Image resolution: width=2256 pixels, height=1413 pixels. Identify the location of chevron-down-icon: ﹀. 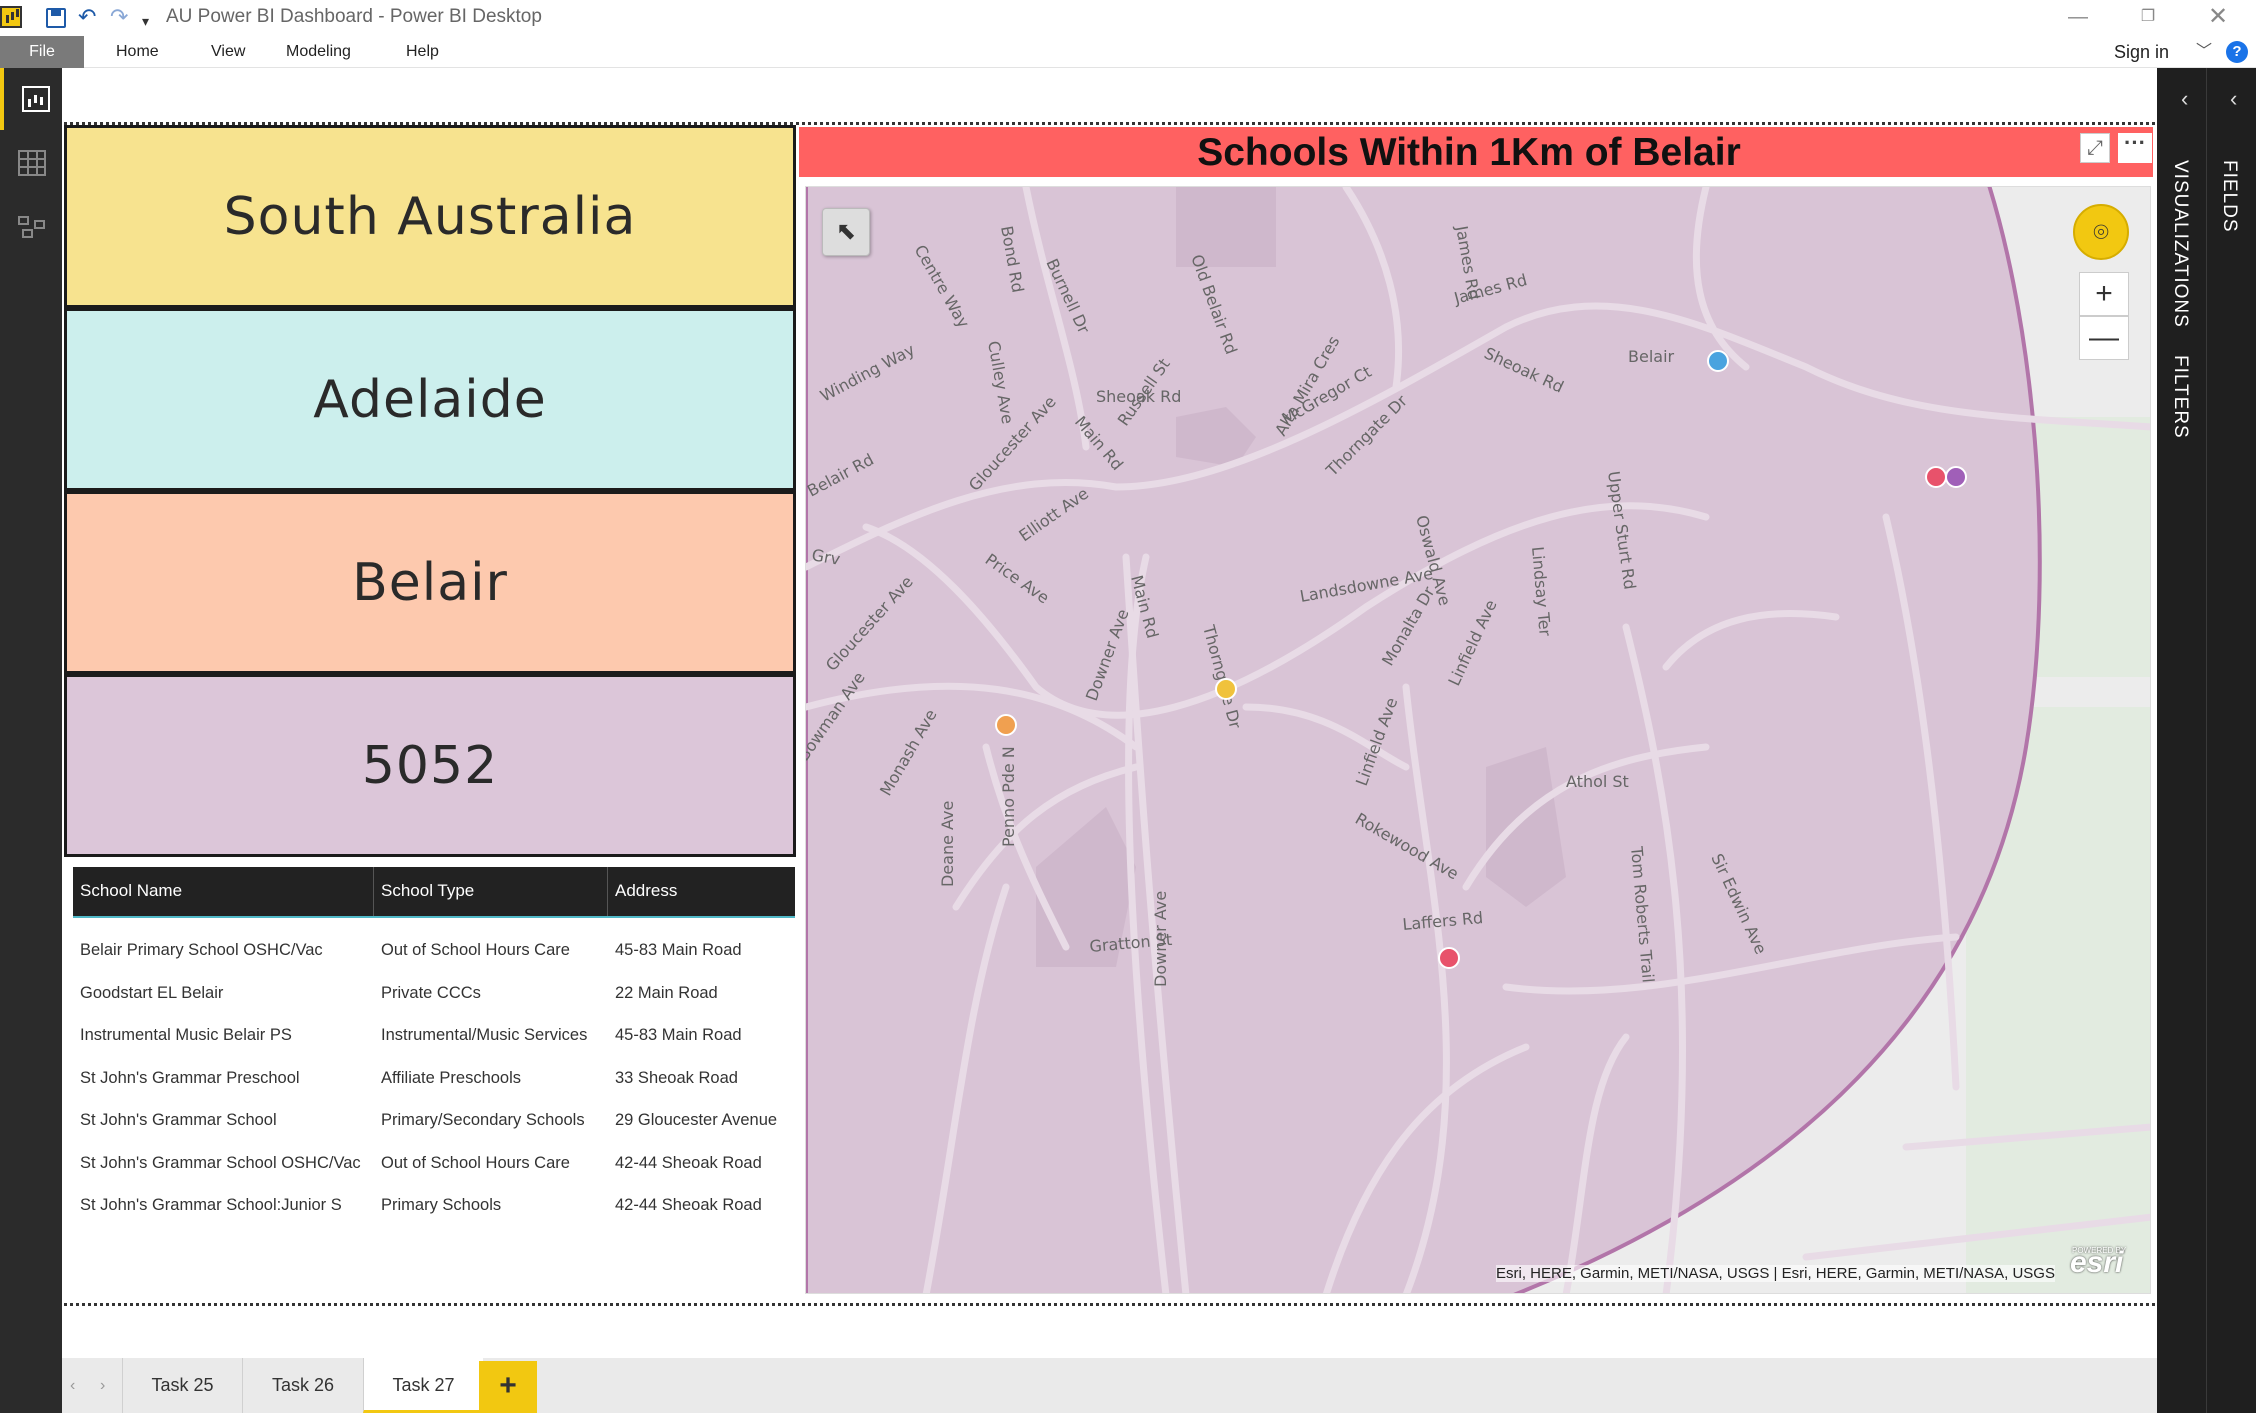
(2204, 52).